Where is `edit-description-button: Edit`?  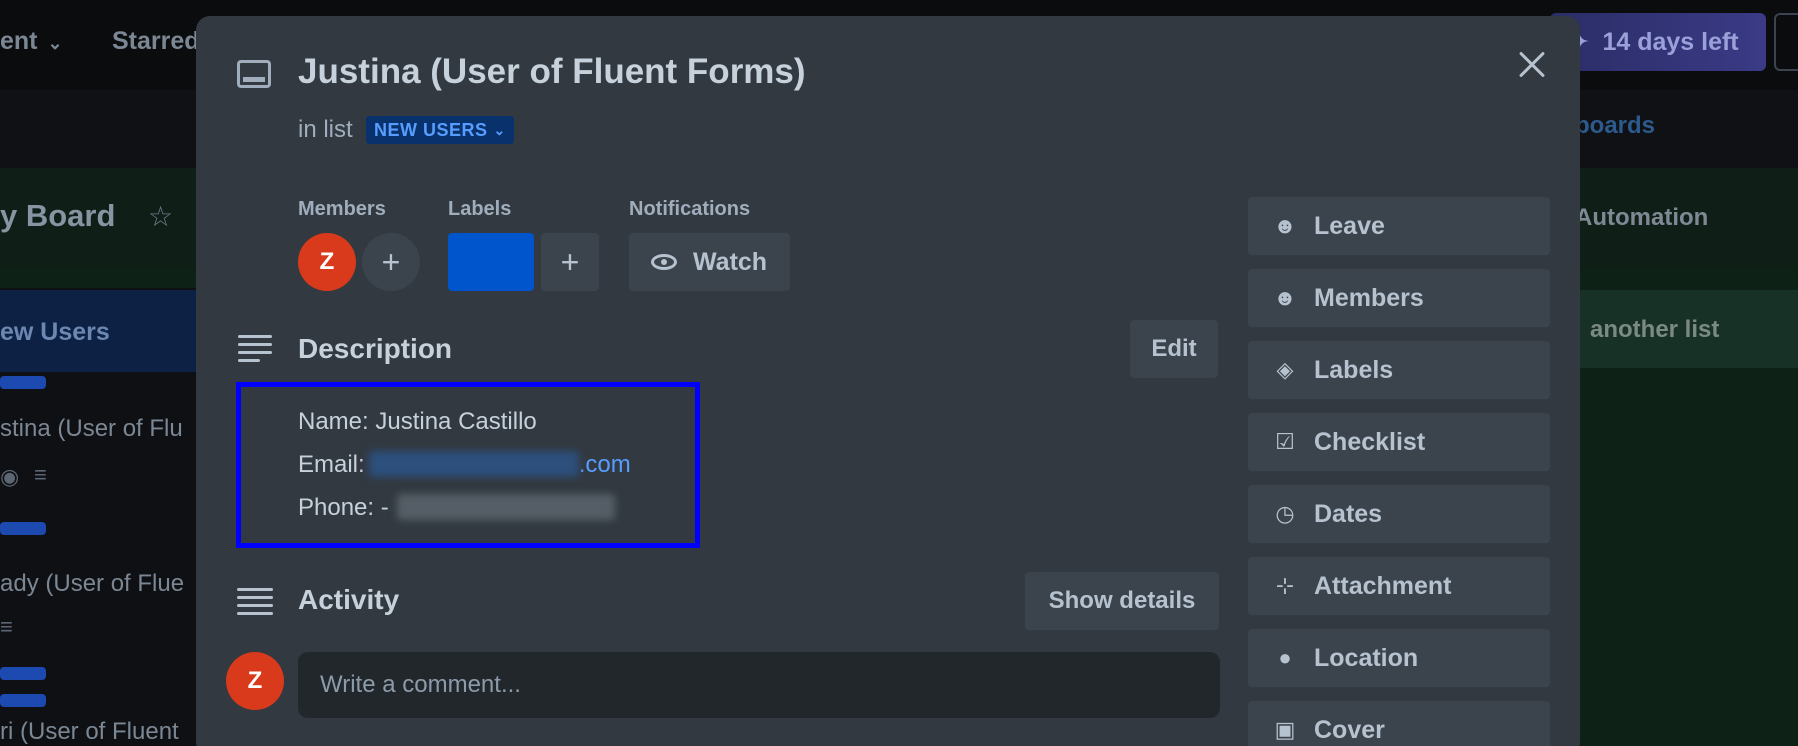 edit-description-button: Edit is located at coordinates (1174, 349).